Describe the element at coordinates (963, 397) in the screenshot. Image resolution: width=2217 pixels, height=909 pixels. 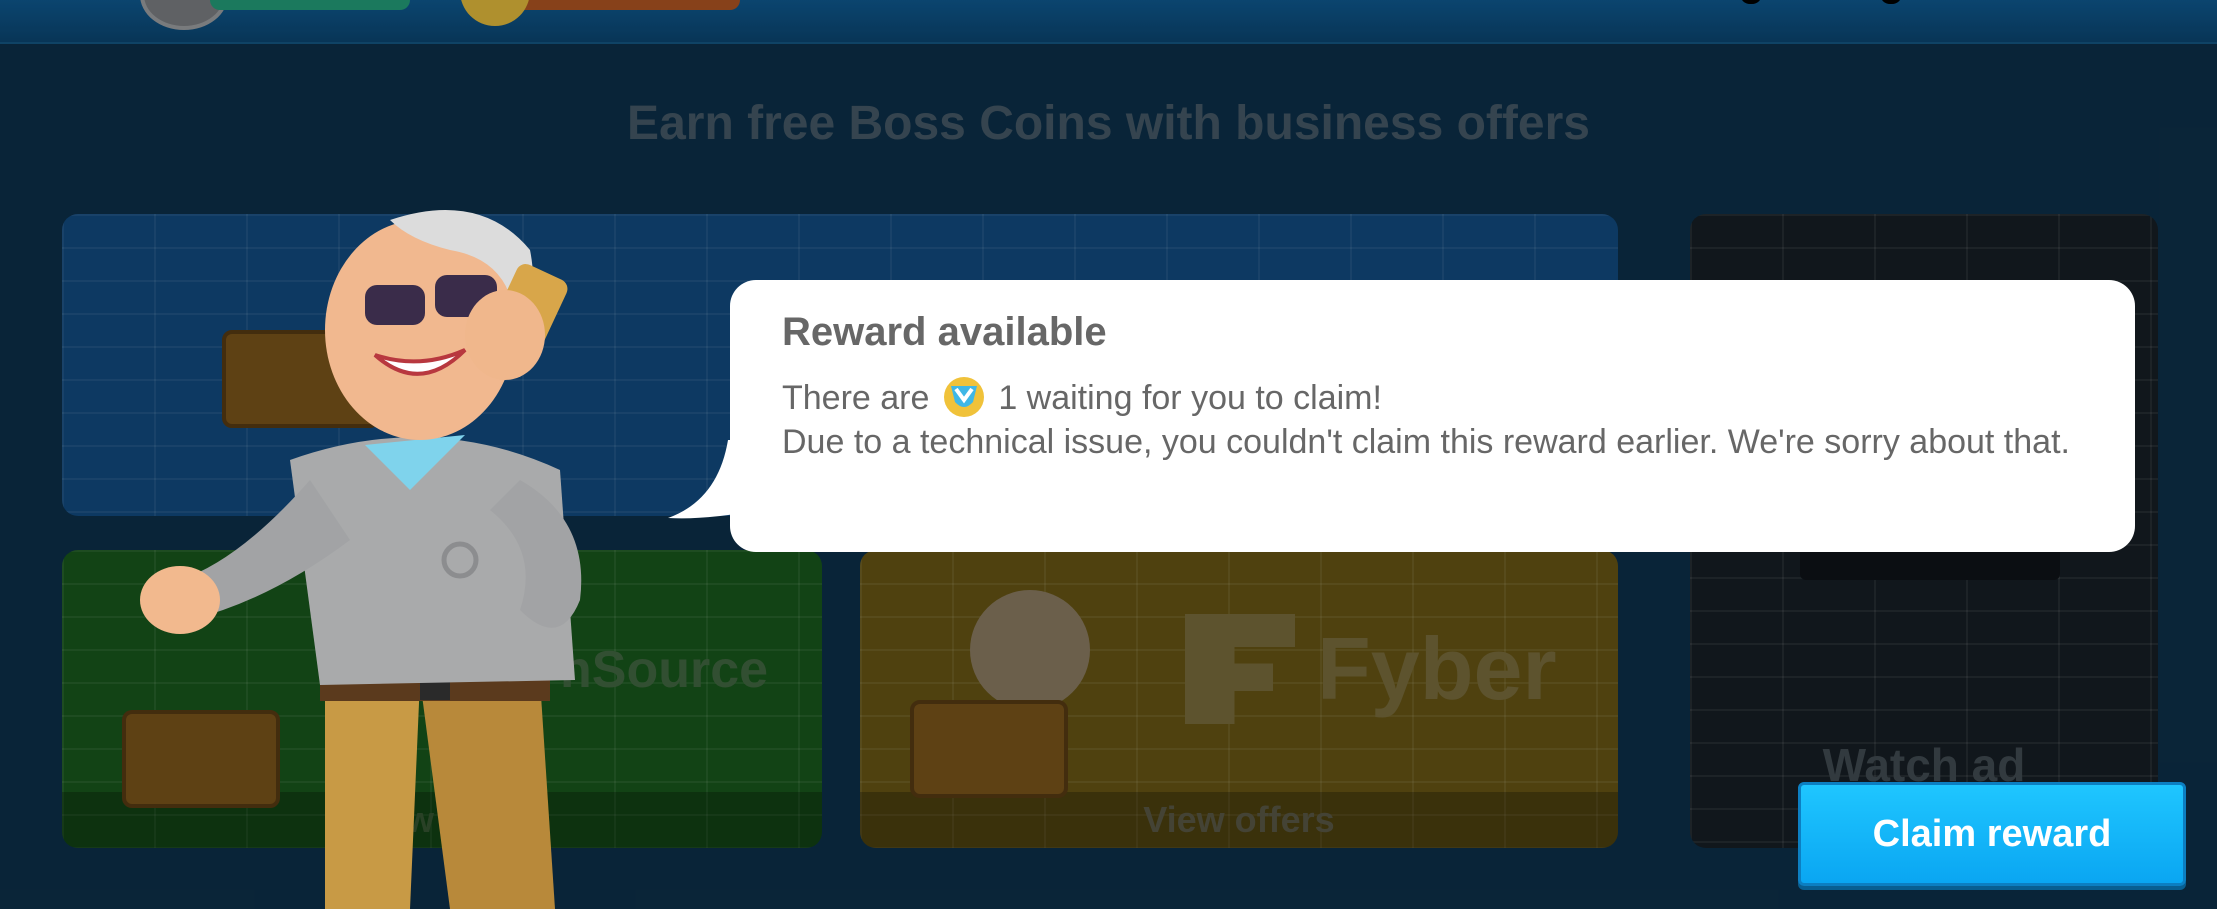
I see `boss-coin-icon` at that location.